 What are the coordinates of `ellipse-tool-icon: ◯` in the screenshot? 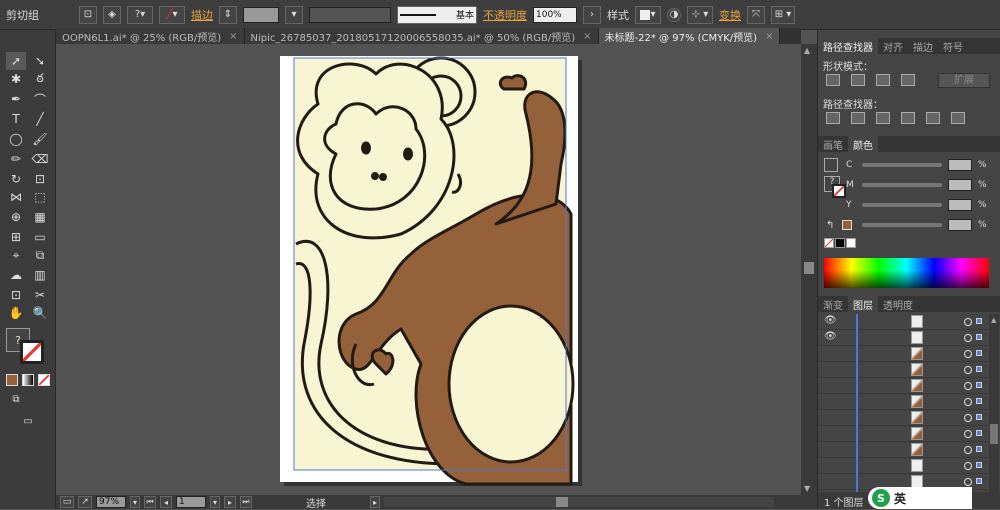 It's located at (16, 139).